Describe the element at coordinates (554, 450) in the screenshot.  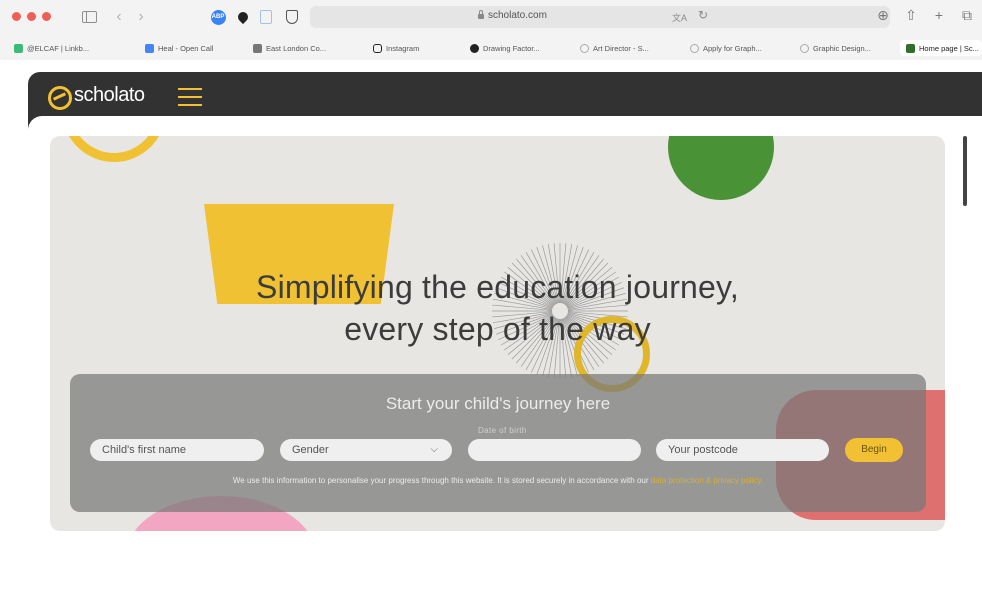
I see `date-of-birth-input` at that location.